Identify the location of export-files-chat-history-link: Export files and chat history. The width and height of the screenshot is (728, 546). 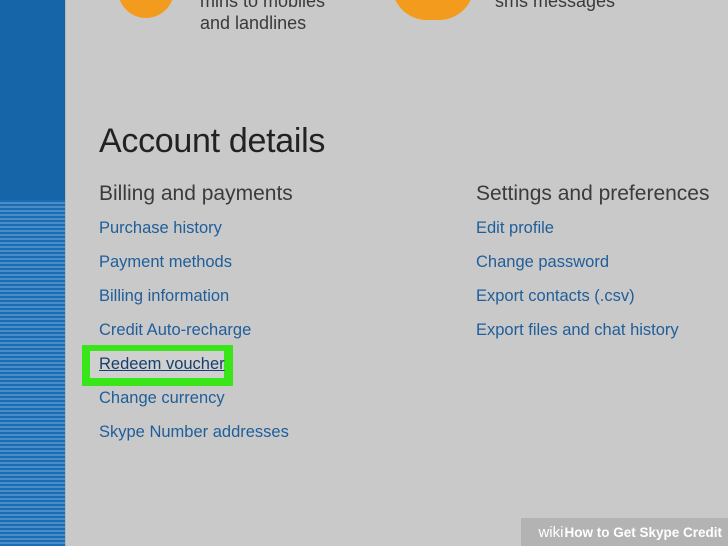
(577, 330).